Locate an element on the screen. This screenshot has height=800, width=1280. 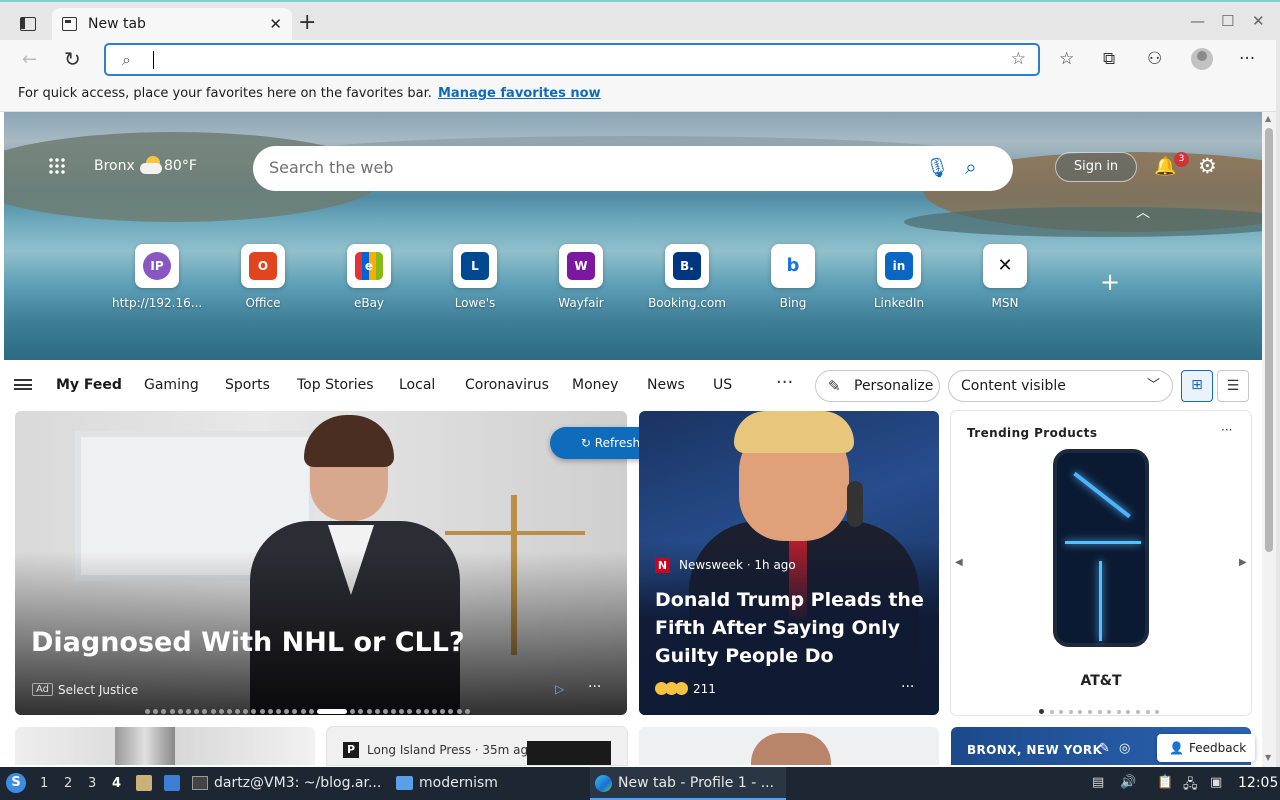
back-arrow-icon: ← is located at coordinates (29, 59).